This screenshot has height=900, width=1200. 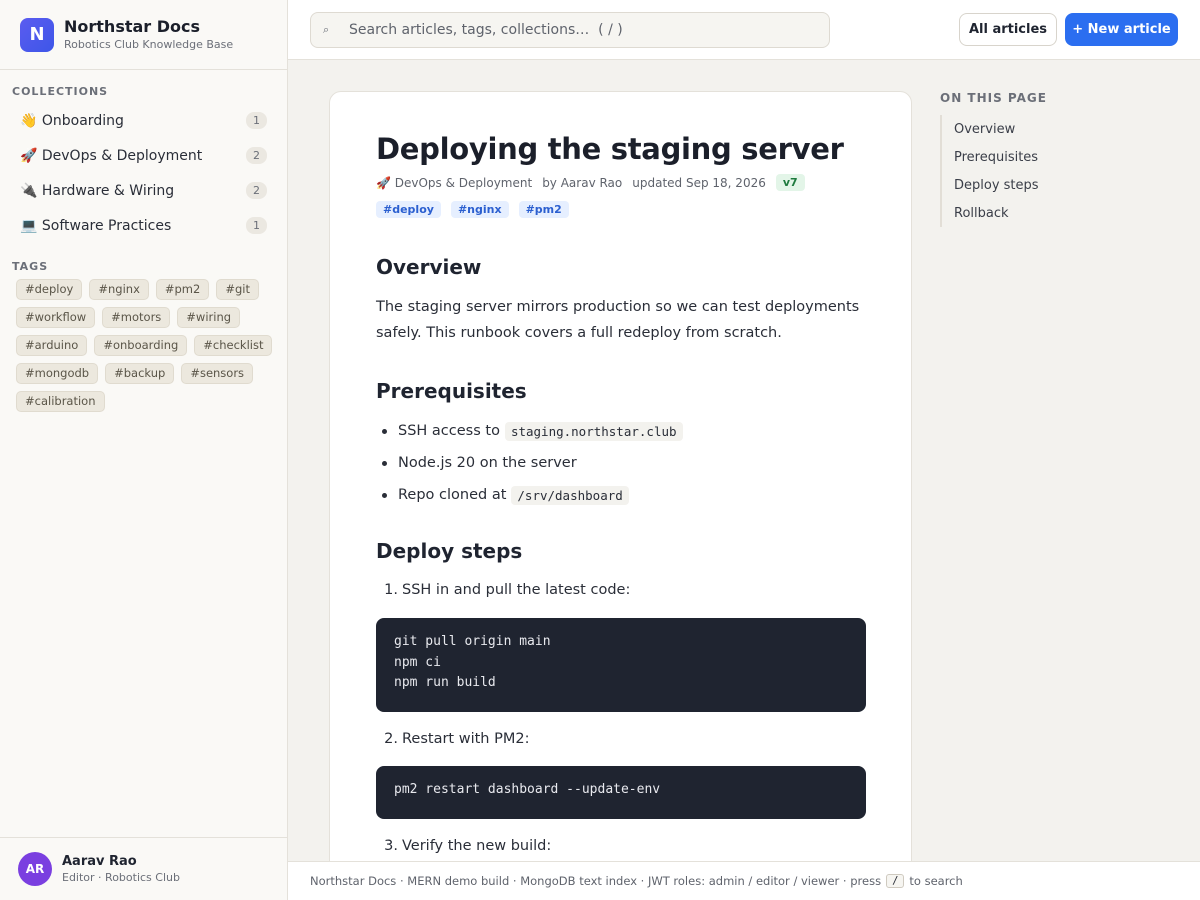 I want to click on tag-chip: #calibration, so click(x=60, y=401).